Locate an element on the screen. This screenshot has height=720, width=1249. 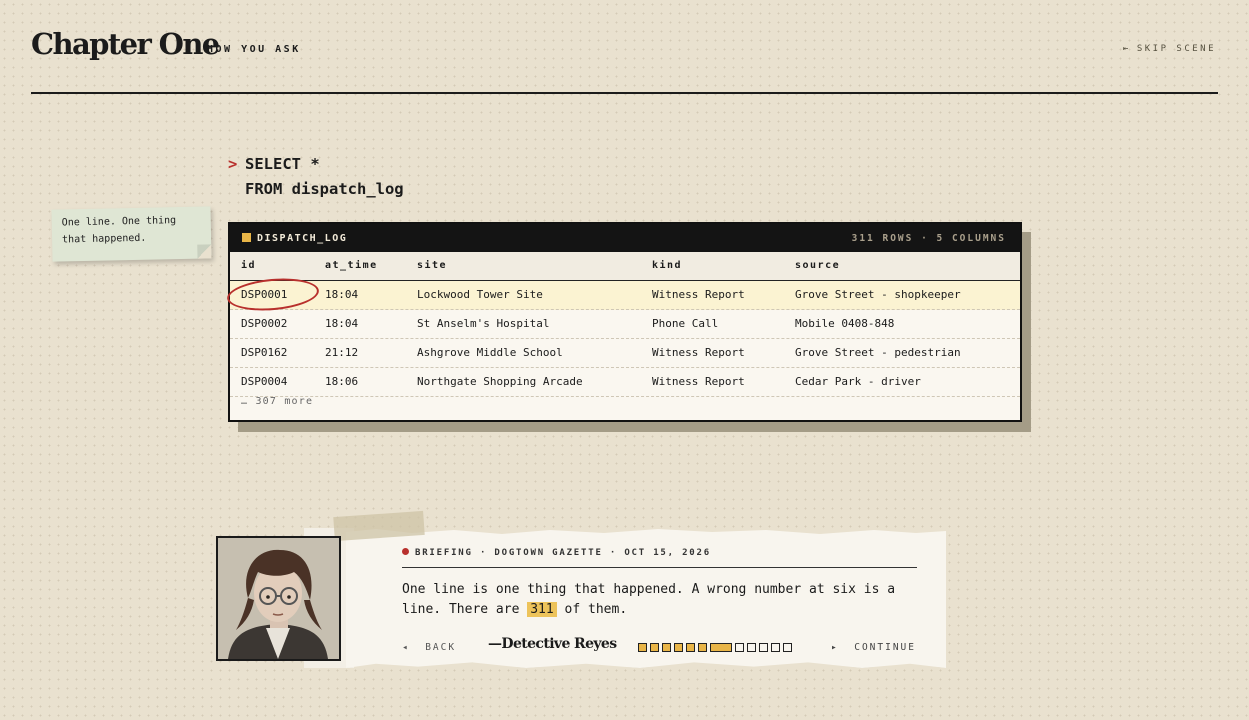
table-cell: Cedar Park - driver is located at coordinates (858, 381).